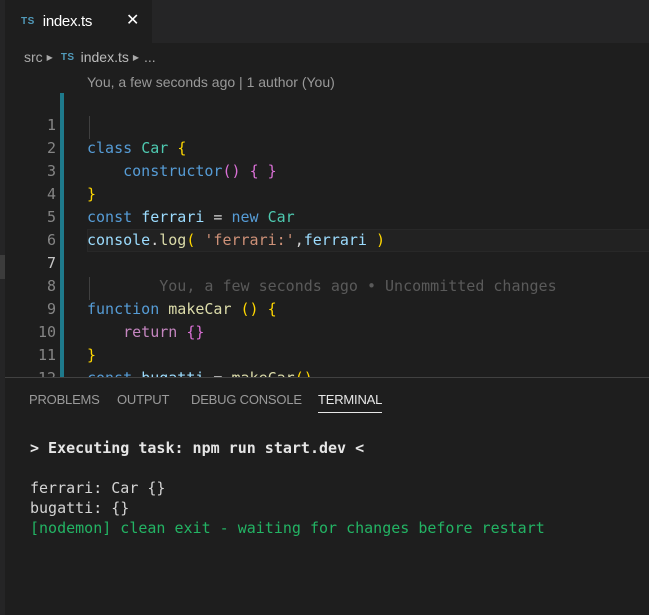  What do you see at coordinates (327, 360) in the screenshot?
I see `code-line: 12 console.log( 'bugatti:',bugatti )` at bounding box center [327, 360].